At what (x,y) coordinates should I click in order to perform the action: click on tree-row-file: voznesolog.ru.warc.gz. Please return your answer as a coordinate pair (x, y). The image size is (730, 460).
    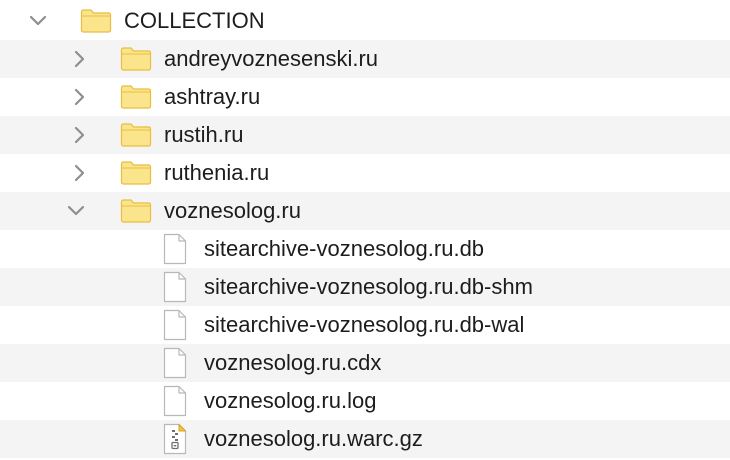
    Looking at the image, I should click on (365, 439).